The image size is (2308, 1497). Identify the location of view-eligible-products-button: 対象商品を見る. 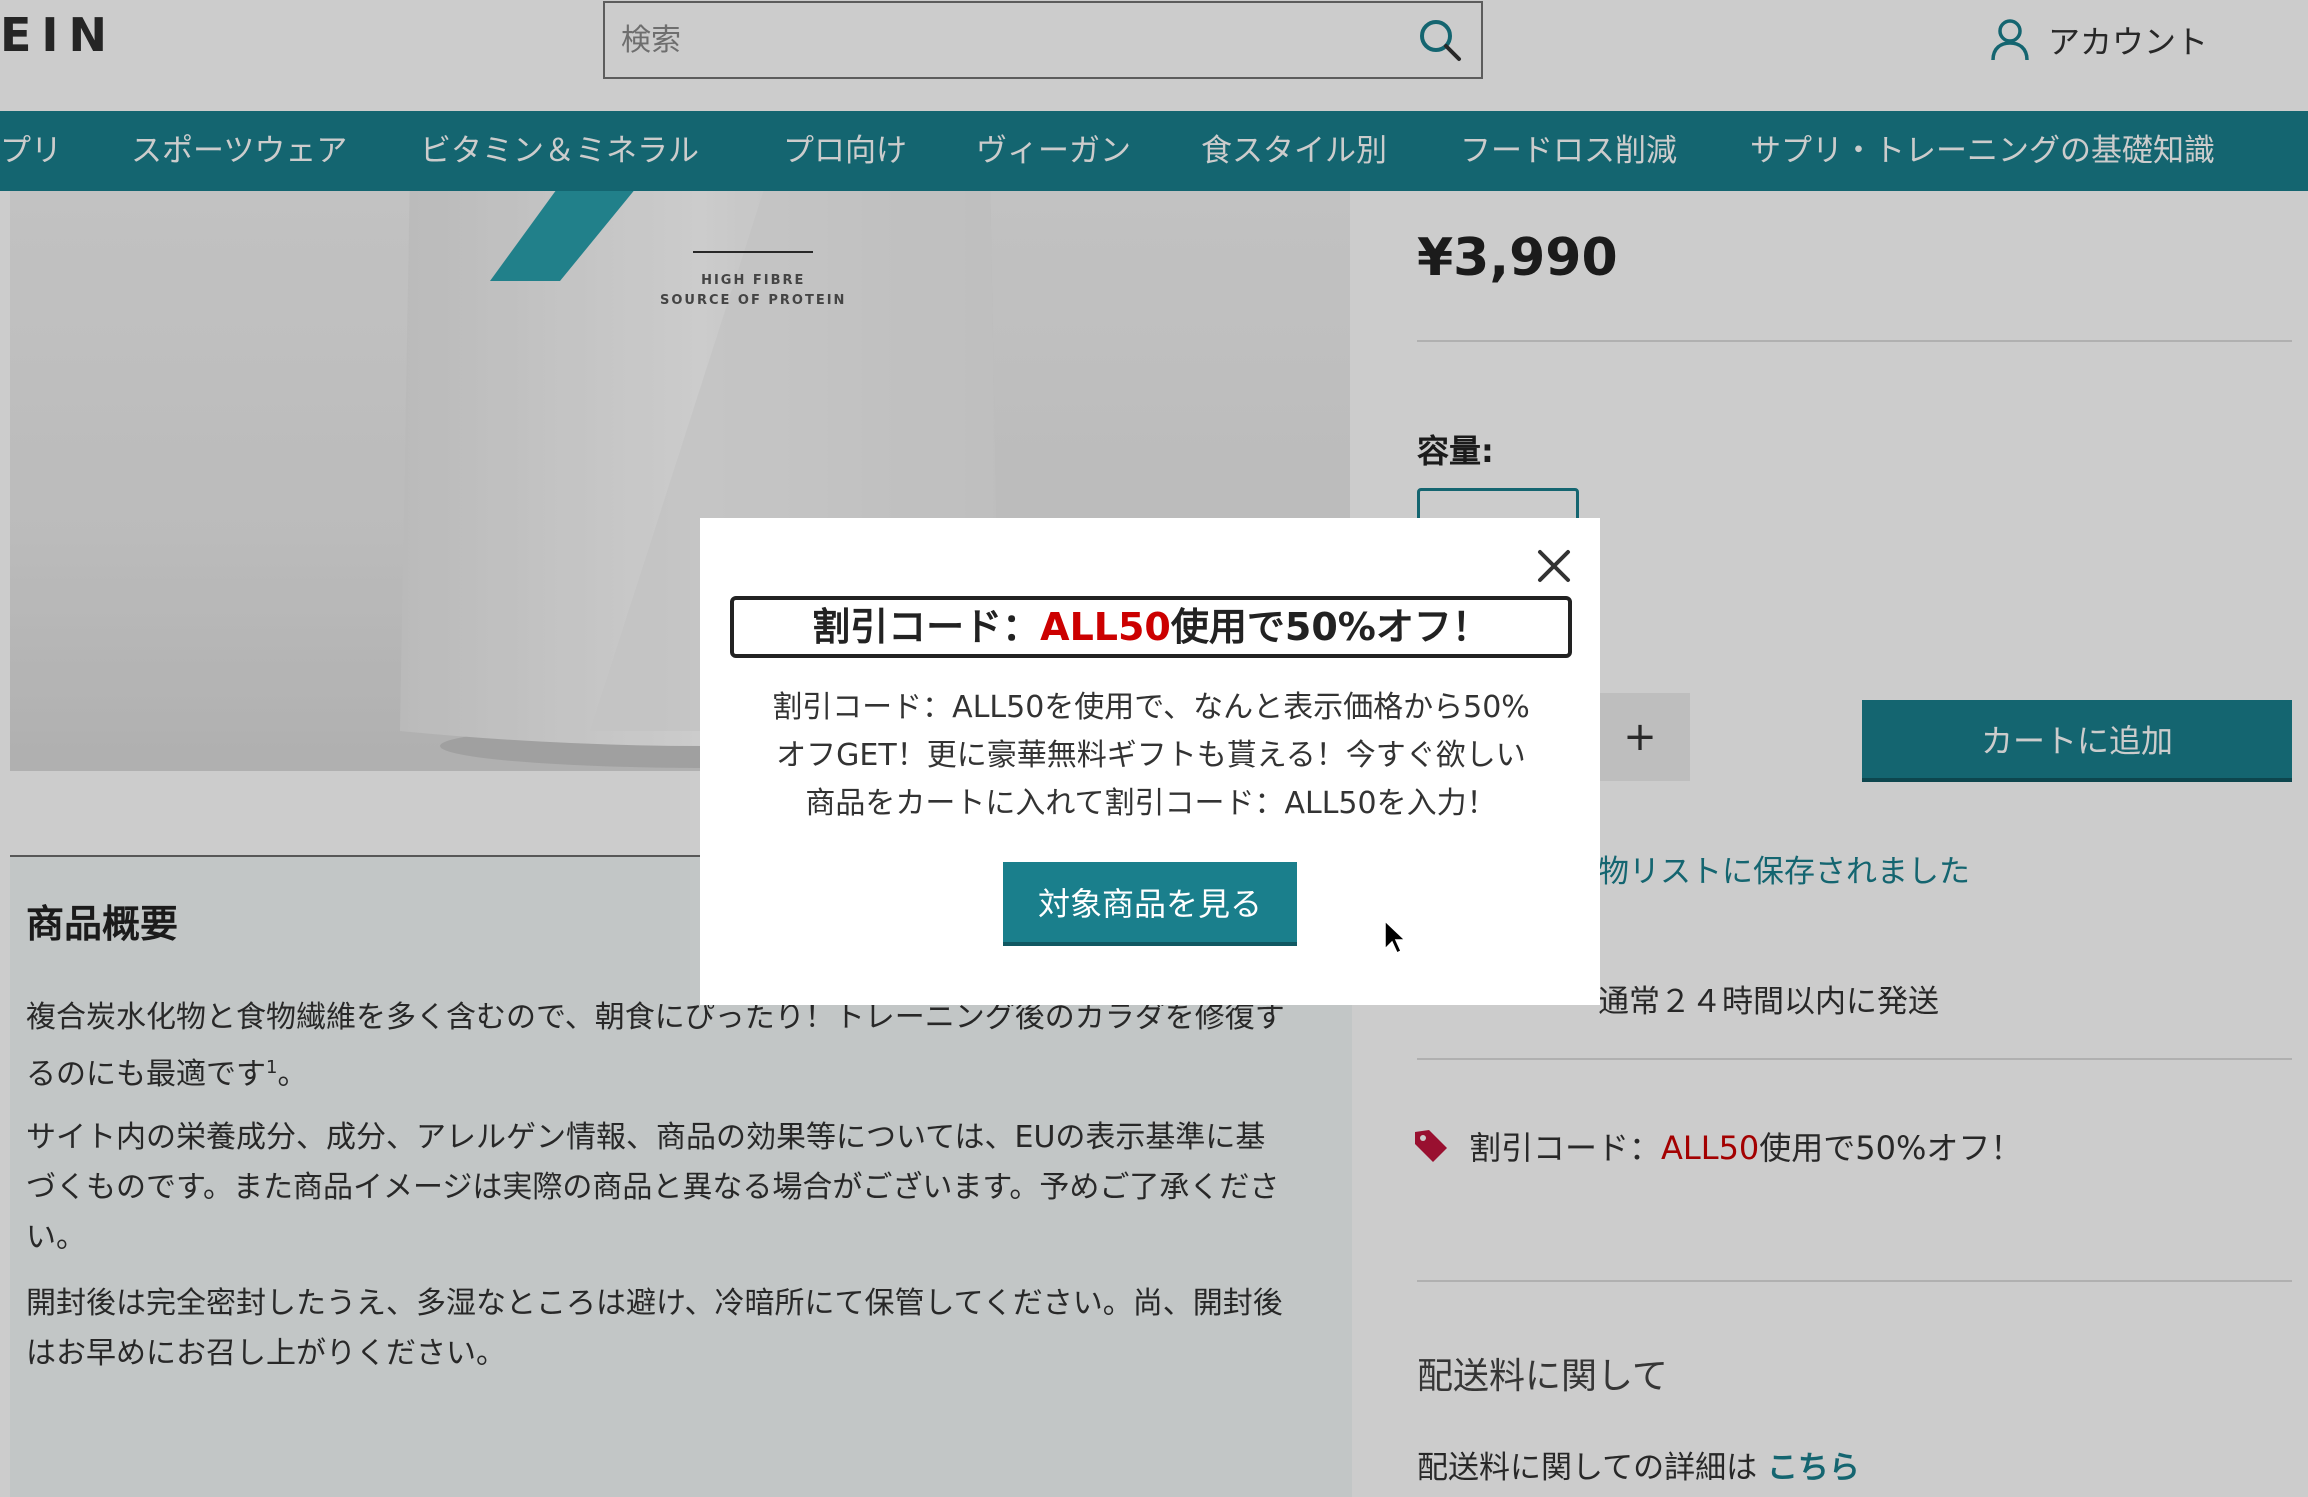
(1150, 904).